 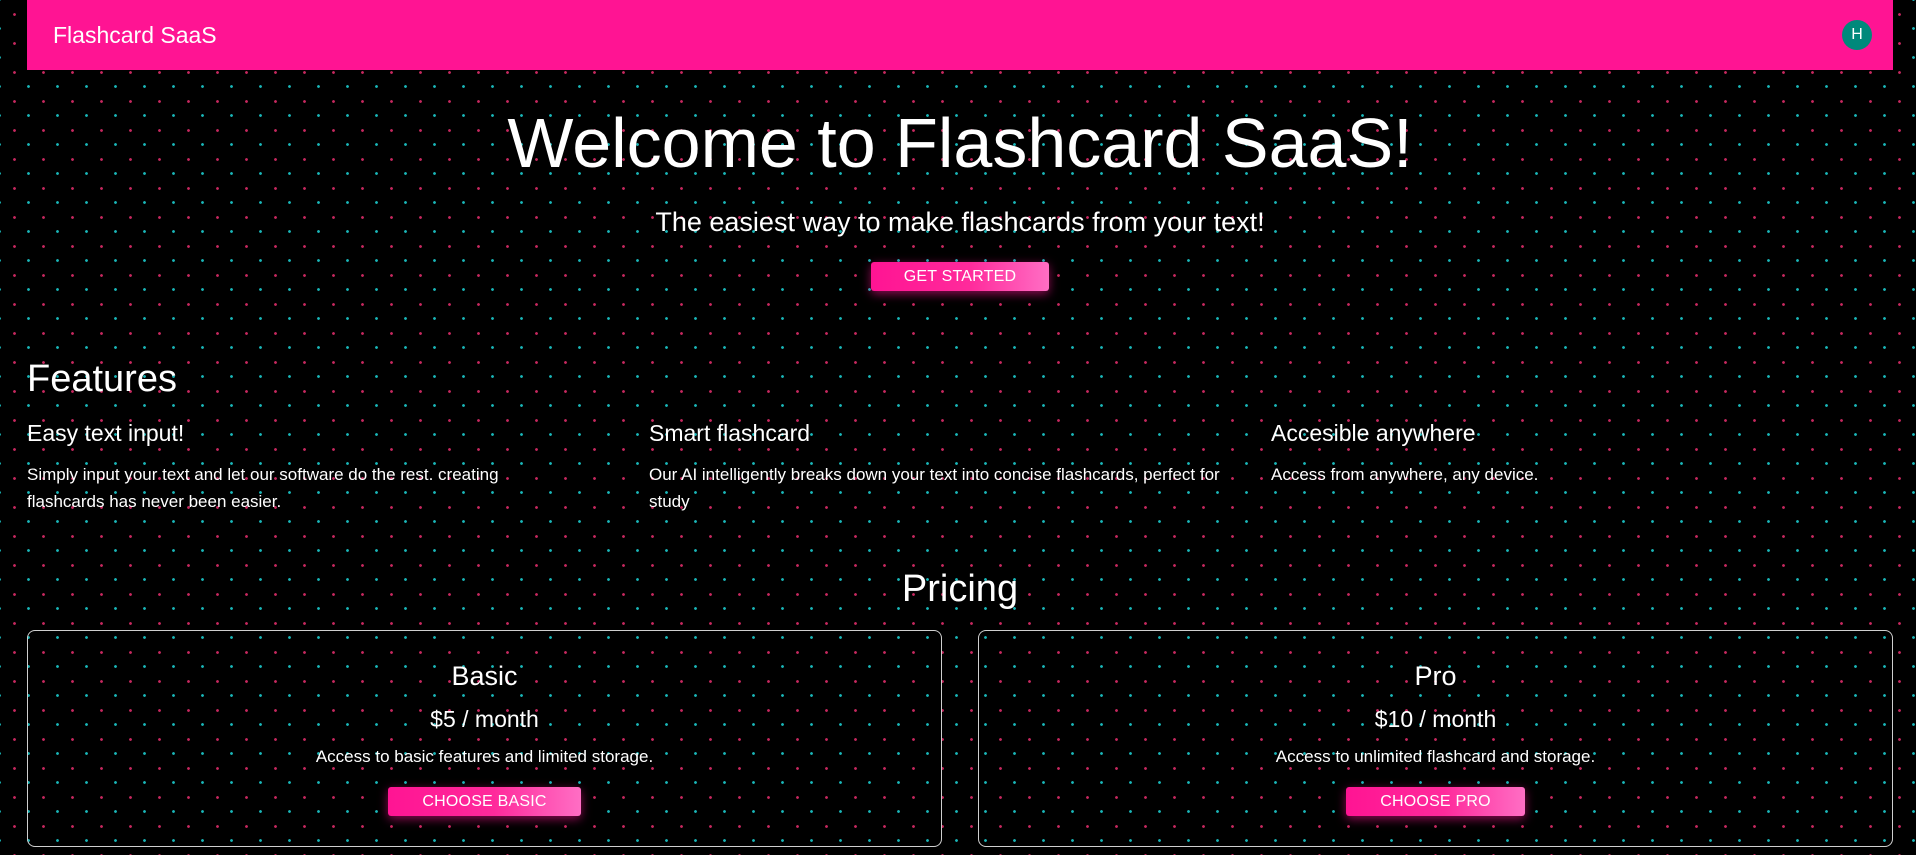 I want to click on choose-basic-button: Choose Basic, so click(x=484, y=801).